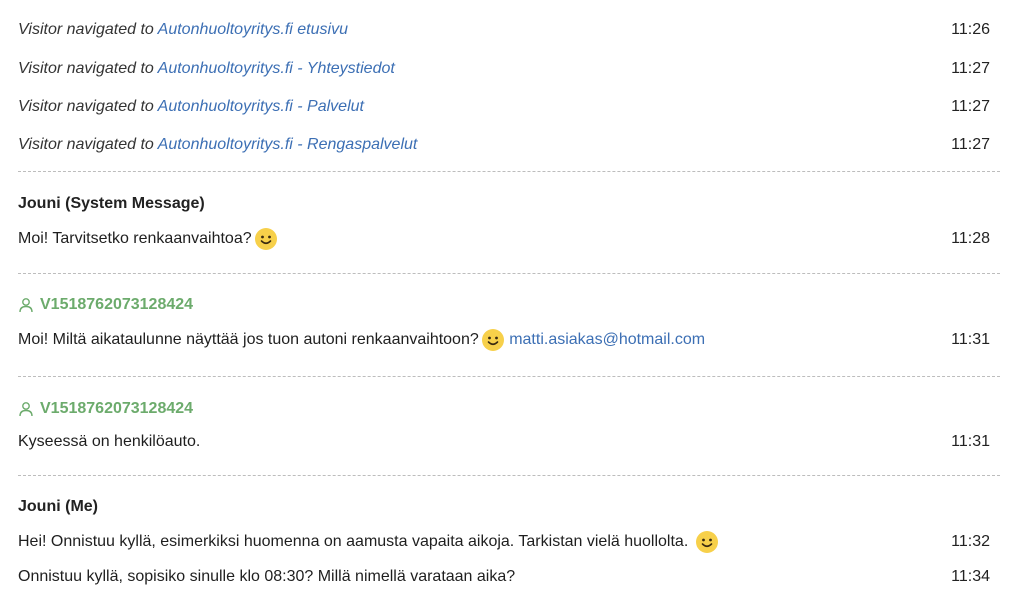  What do you see at coordinates (607, 339) in the screenshot?
I see `email-link: matti.asiakas@hotmail.com` at bounding box center [607, 339].